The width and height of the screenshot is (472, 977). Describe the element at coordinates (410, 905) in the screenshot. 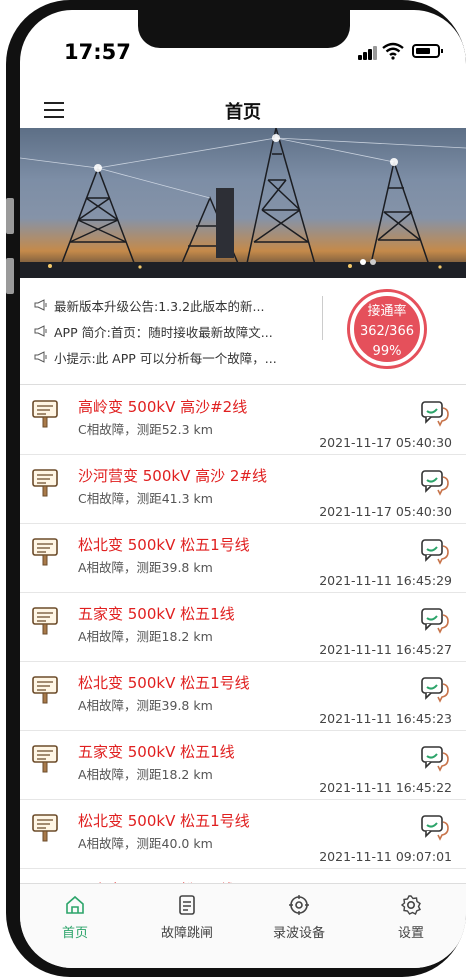

I see `gear-icon` at that location.